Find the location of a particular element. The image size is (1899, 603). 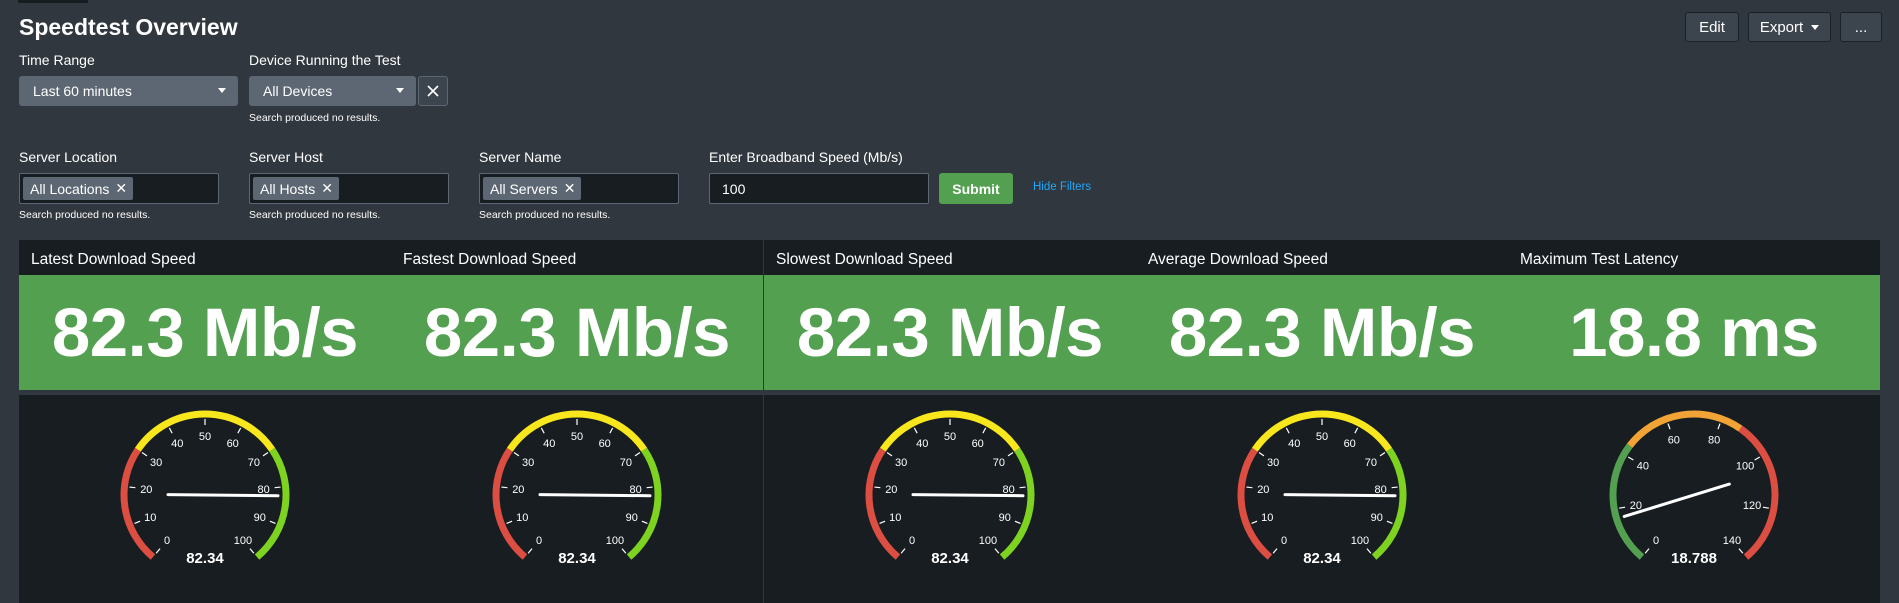

server-host-multiselect: All Hosts ✕ is located at coordinates (349, 188).